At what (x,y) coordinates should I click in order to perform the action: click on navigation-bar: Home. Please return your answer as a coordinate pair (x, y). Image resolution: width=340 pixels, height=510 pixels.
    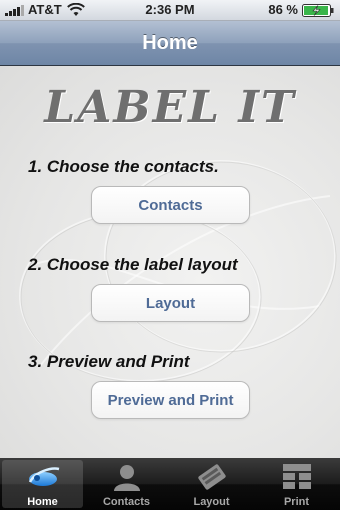
    Looking at the image, I should click on (170, 43).